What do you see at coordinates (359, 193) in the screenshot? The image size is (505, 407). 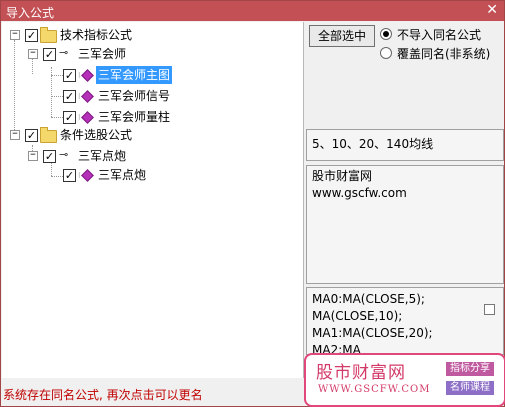 I see `info-site-url: www.gscfw.com` at bounding box center [359, 193].